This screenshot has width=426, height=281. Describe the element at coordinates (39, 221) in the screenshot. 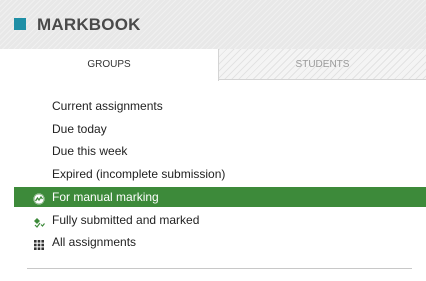

I see `marked-icon` at that location.